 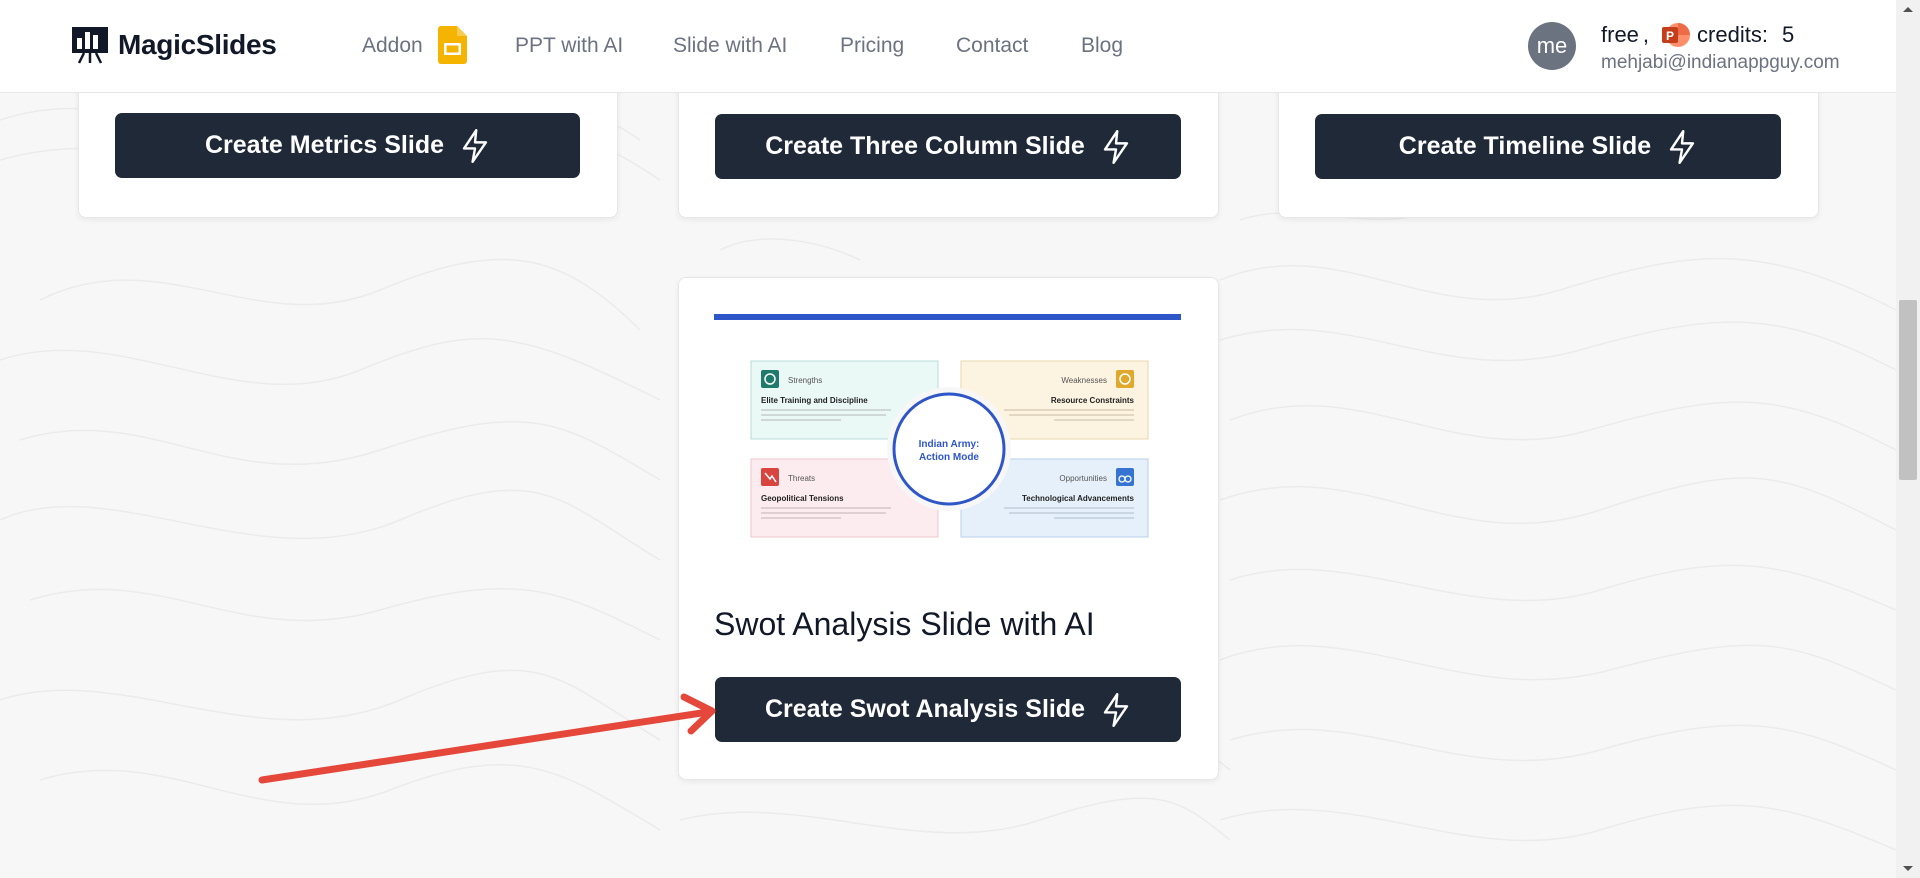 What do you see at coordinates (197, 44) in the screenshot?
I see `logo-text: MagicSlides` at bounding box center [197, 44].